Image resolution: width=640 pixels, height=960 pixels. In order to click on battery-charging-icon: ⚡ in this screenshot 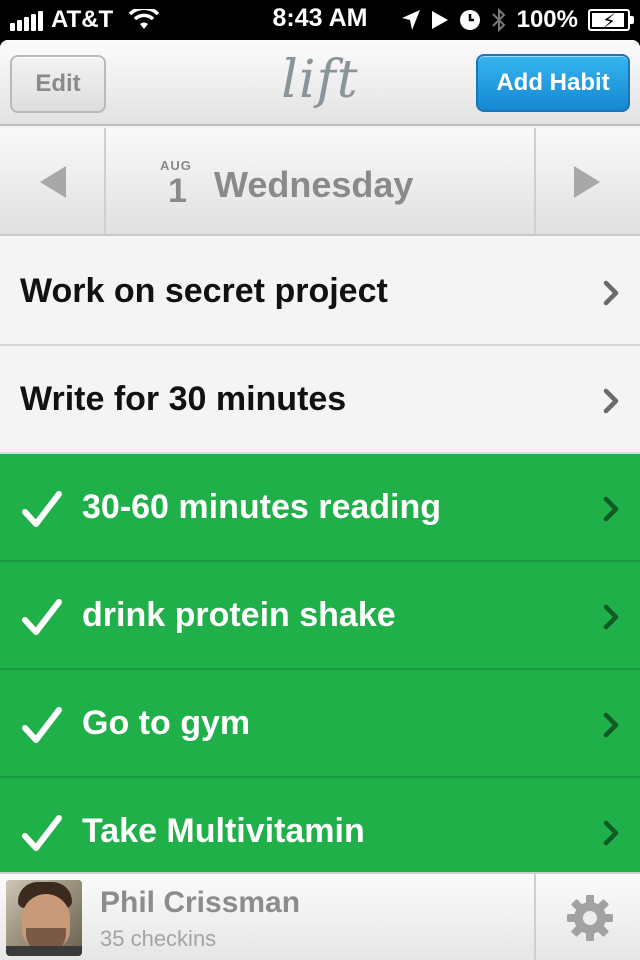, I will do `click(611, 21)`.